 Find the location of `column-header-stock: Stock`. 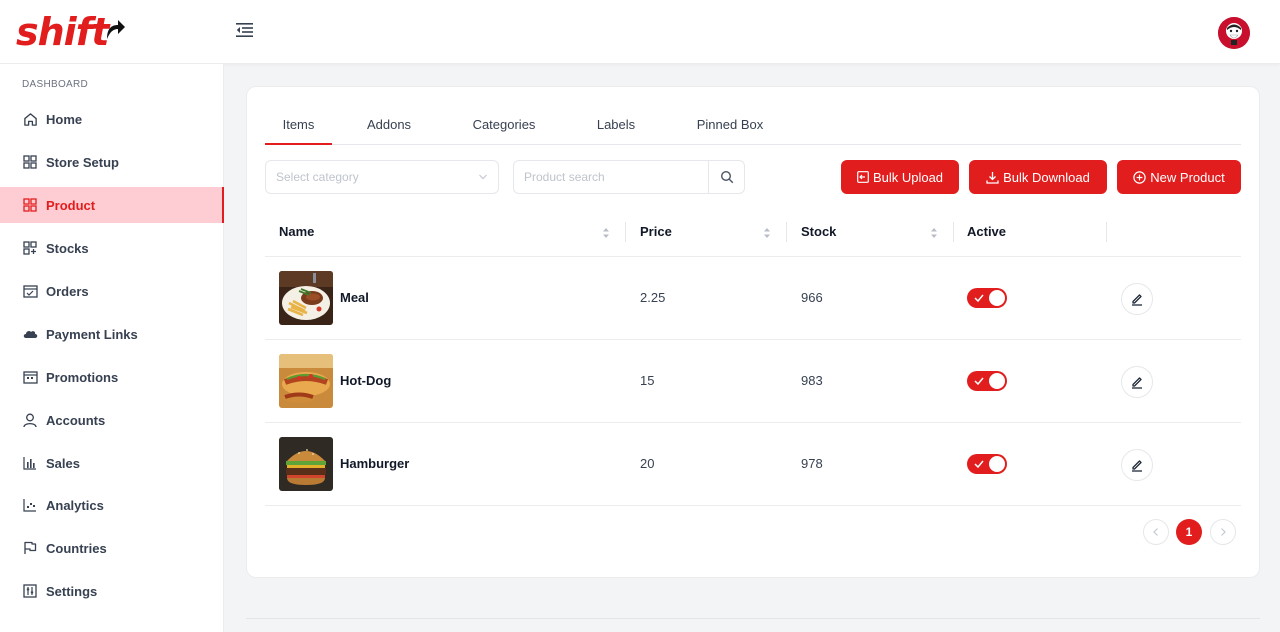

column-header-stock: Stock is located at coordinates (818, 235).